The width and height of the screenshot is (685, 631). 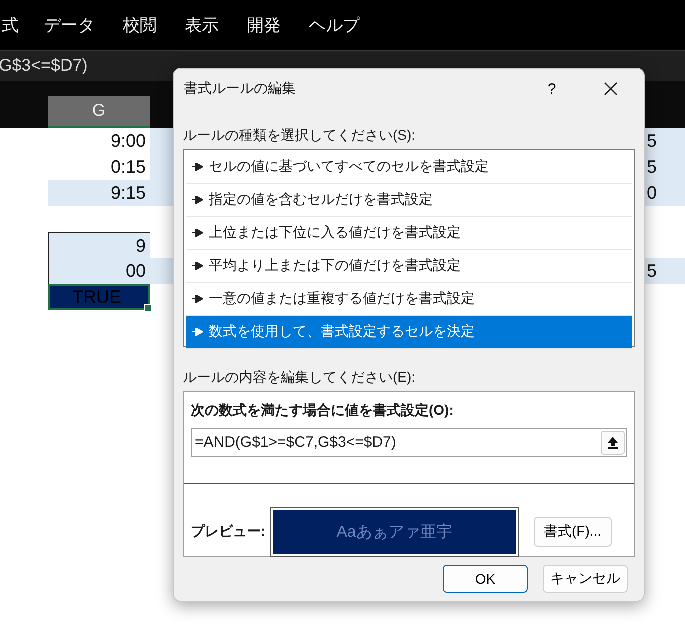 I want to click on table-cell: 00, so click(x=99, y=271).